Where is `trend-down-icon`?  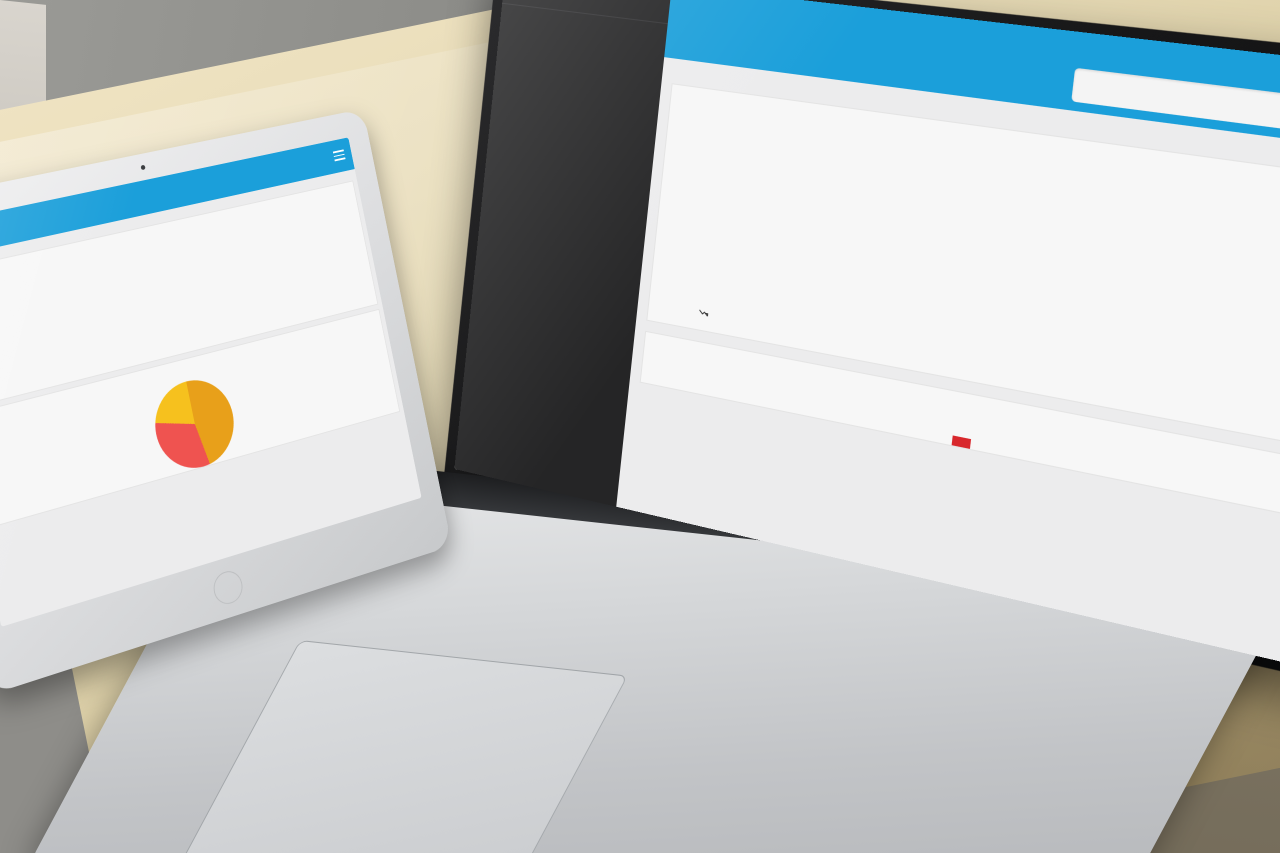 trend-down-icon is located at coordinates (703, 312).